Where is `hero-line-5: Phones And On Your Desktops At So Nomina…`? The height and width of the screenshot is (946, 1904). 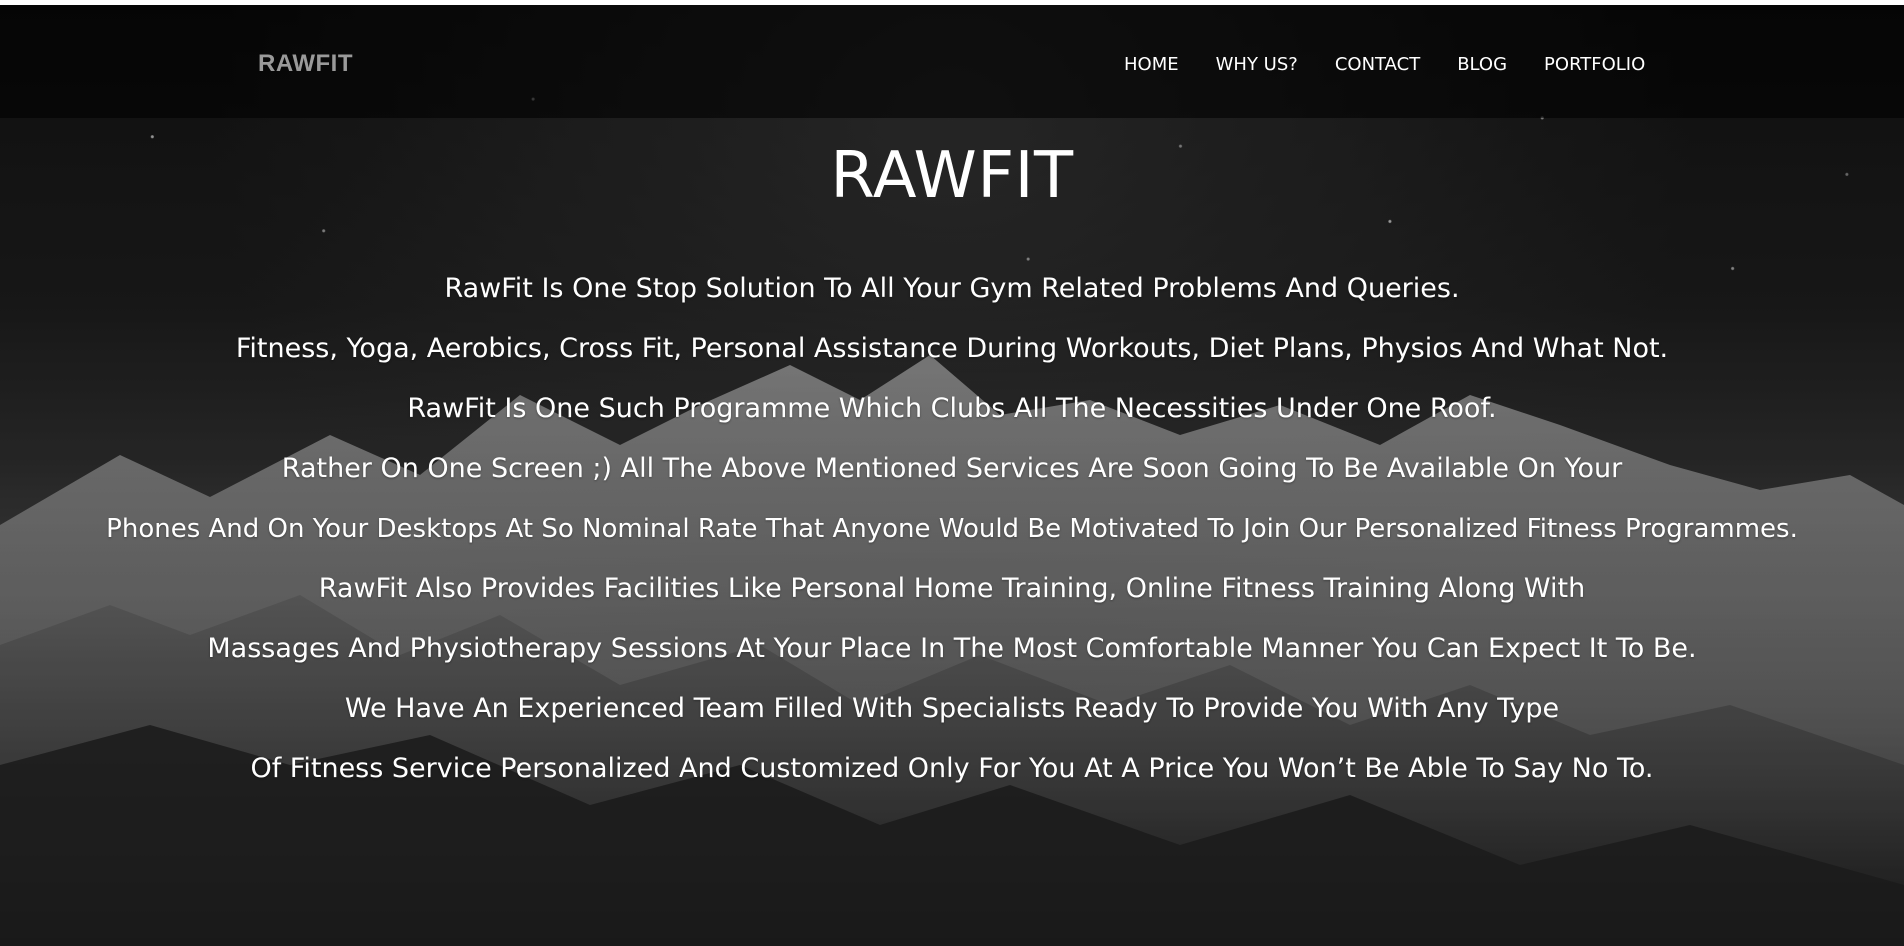
hero-line-5: Phones And On Your Desktops At So Nomina… is located at coordinates (952, 529).